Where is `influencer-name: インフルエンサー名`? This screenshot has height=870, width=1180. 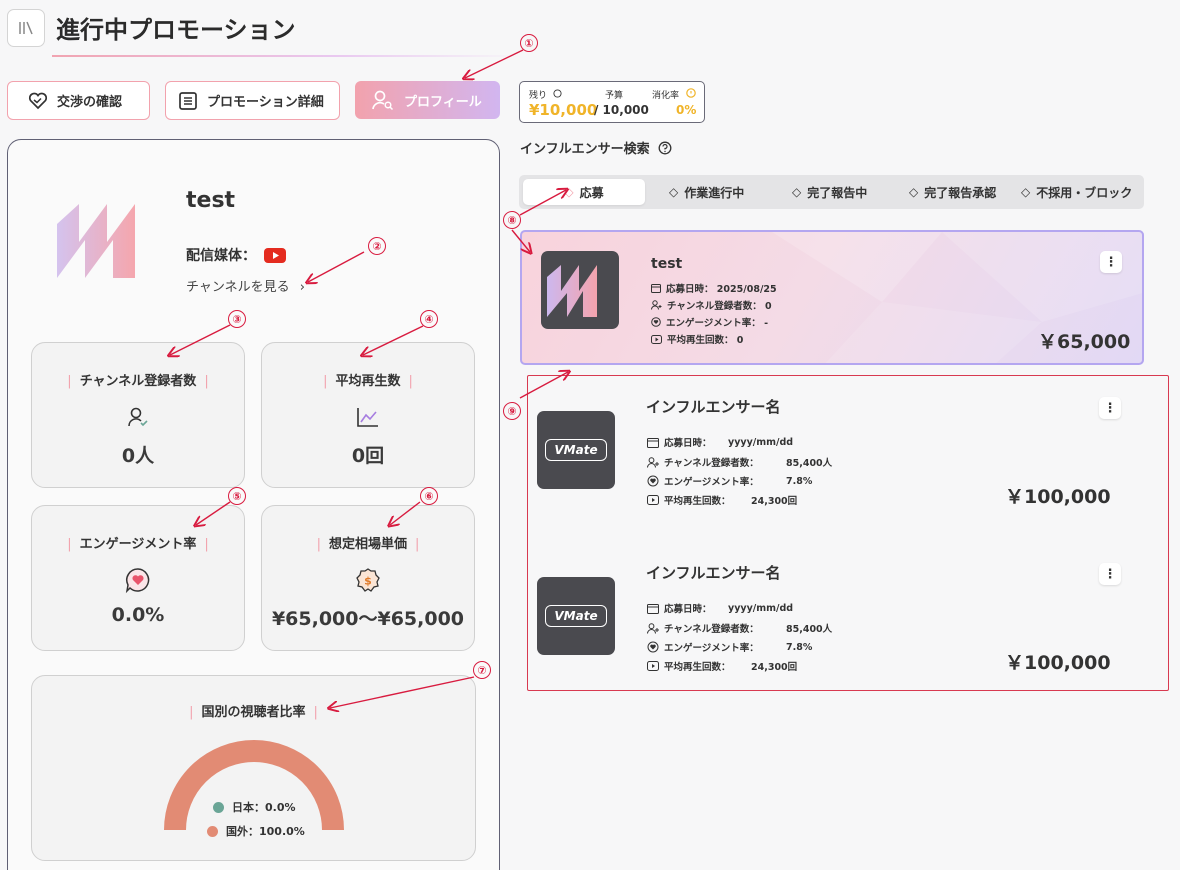 influencer-name: インフルエンサー名 is located at coordinates (713, 407).